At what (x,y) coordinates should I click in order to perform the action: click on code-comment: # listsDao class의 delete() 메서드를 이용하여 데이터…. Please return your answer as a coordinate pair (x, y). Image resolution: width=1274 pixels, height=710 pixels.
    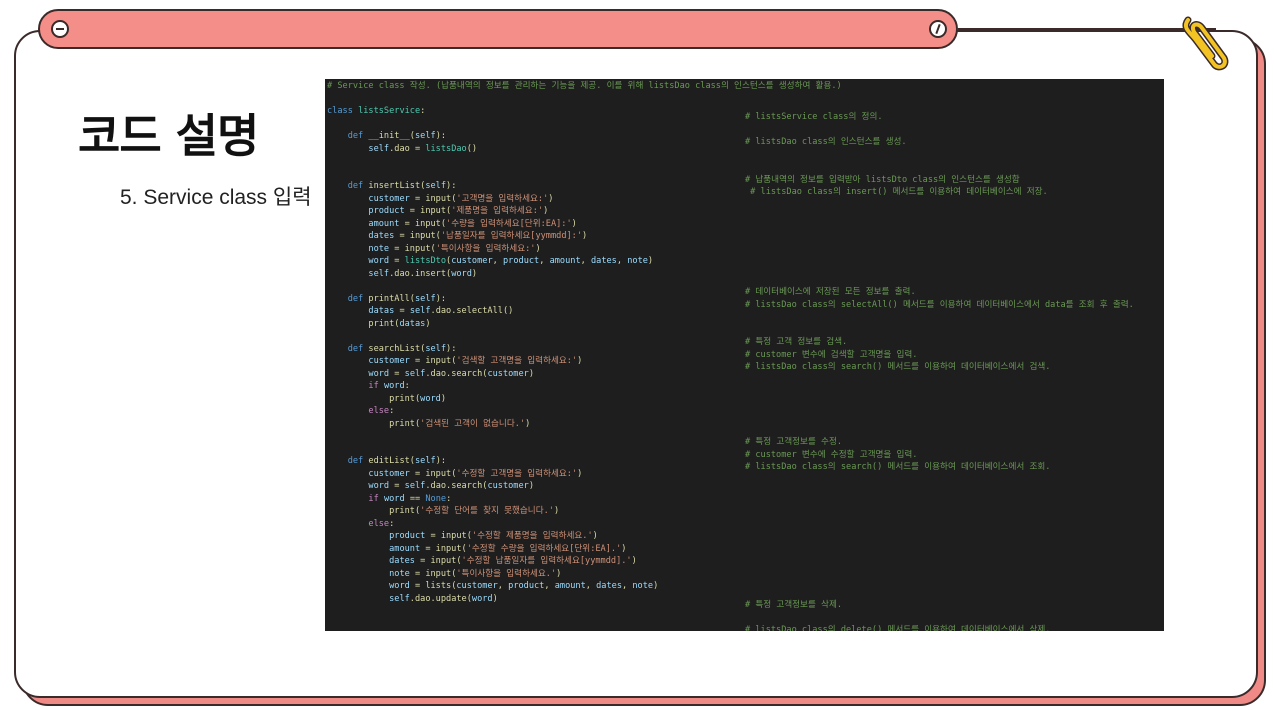
    Looking at the image, I should click on (898, 628).